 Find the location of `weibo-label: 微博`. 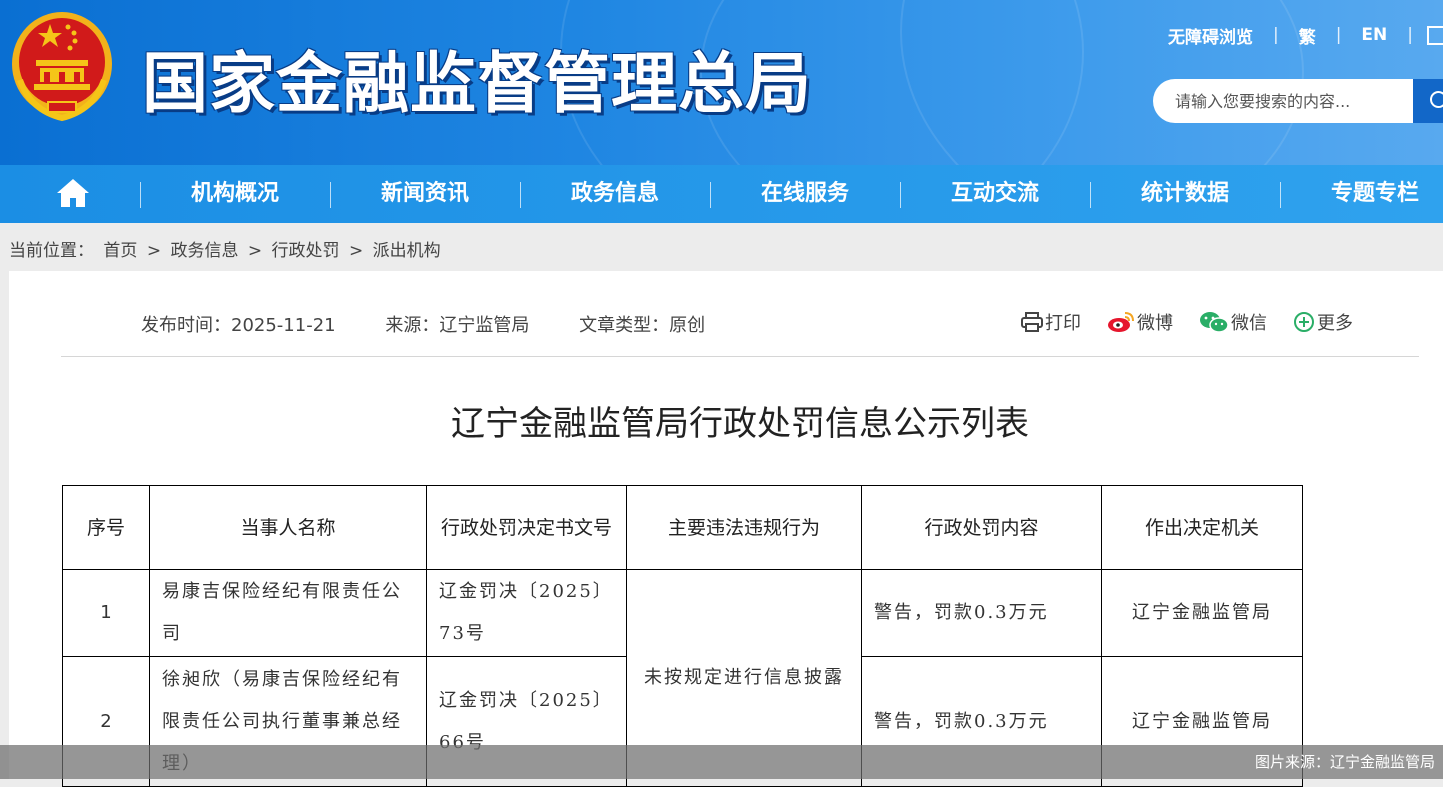

weibo-label: 微博 is located at coordinates (1155, 323).